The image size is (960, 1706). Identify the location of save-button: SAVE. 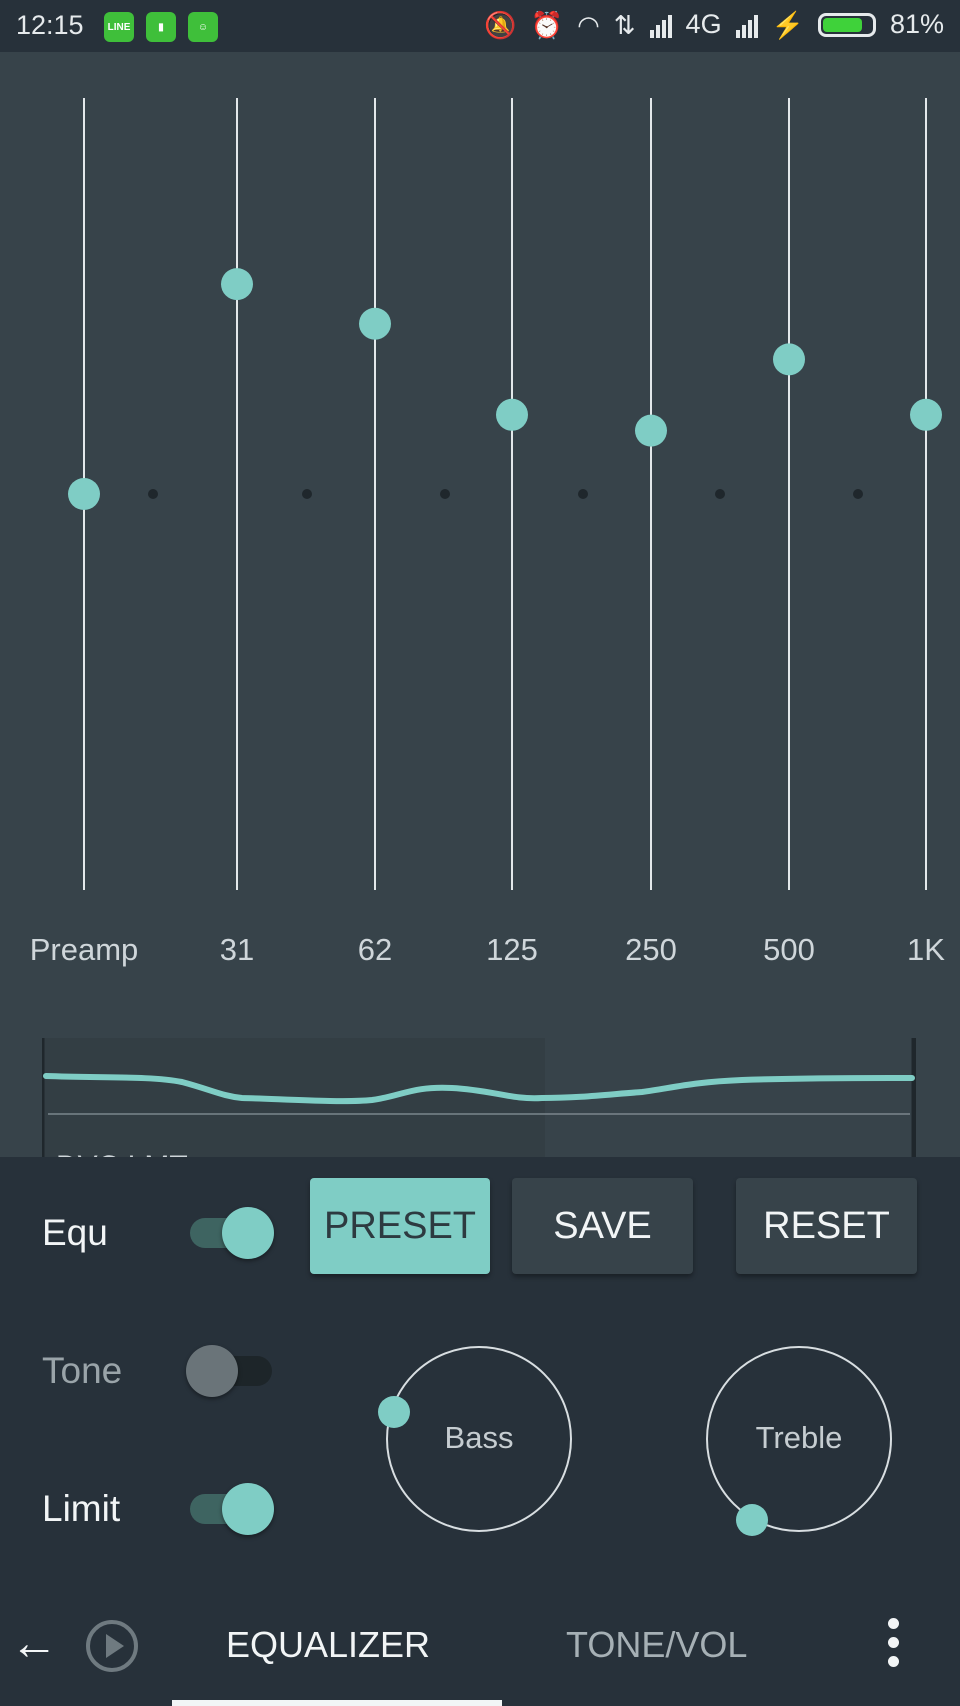
(602, 1226).